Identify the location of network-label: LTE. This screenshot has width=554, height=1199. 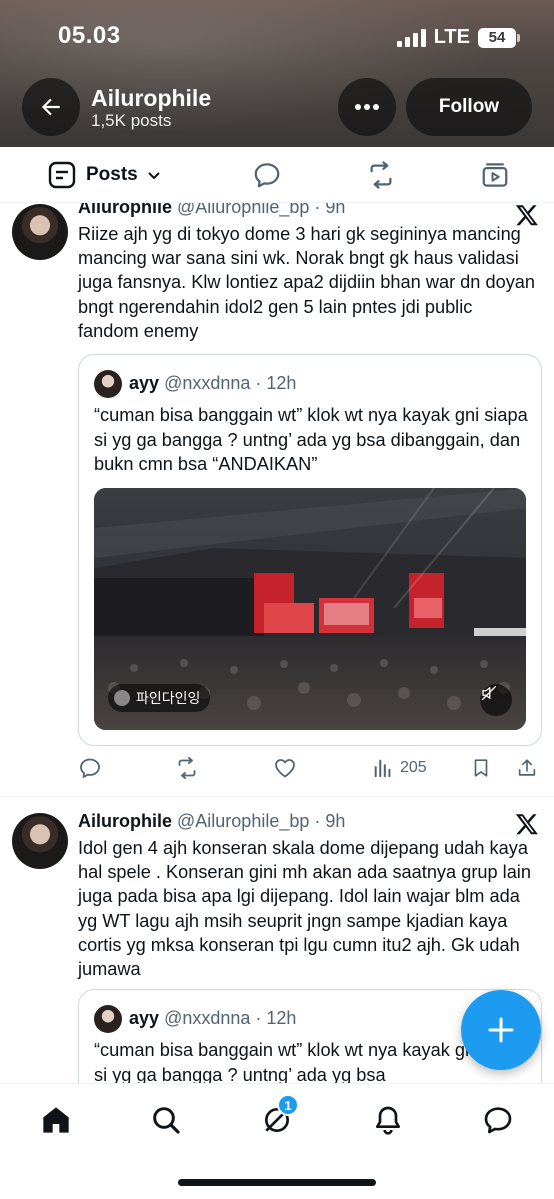
(451, 37).